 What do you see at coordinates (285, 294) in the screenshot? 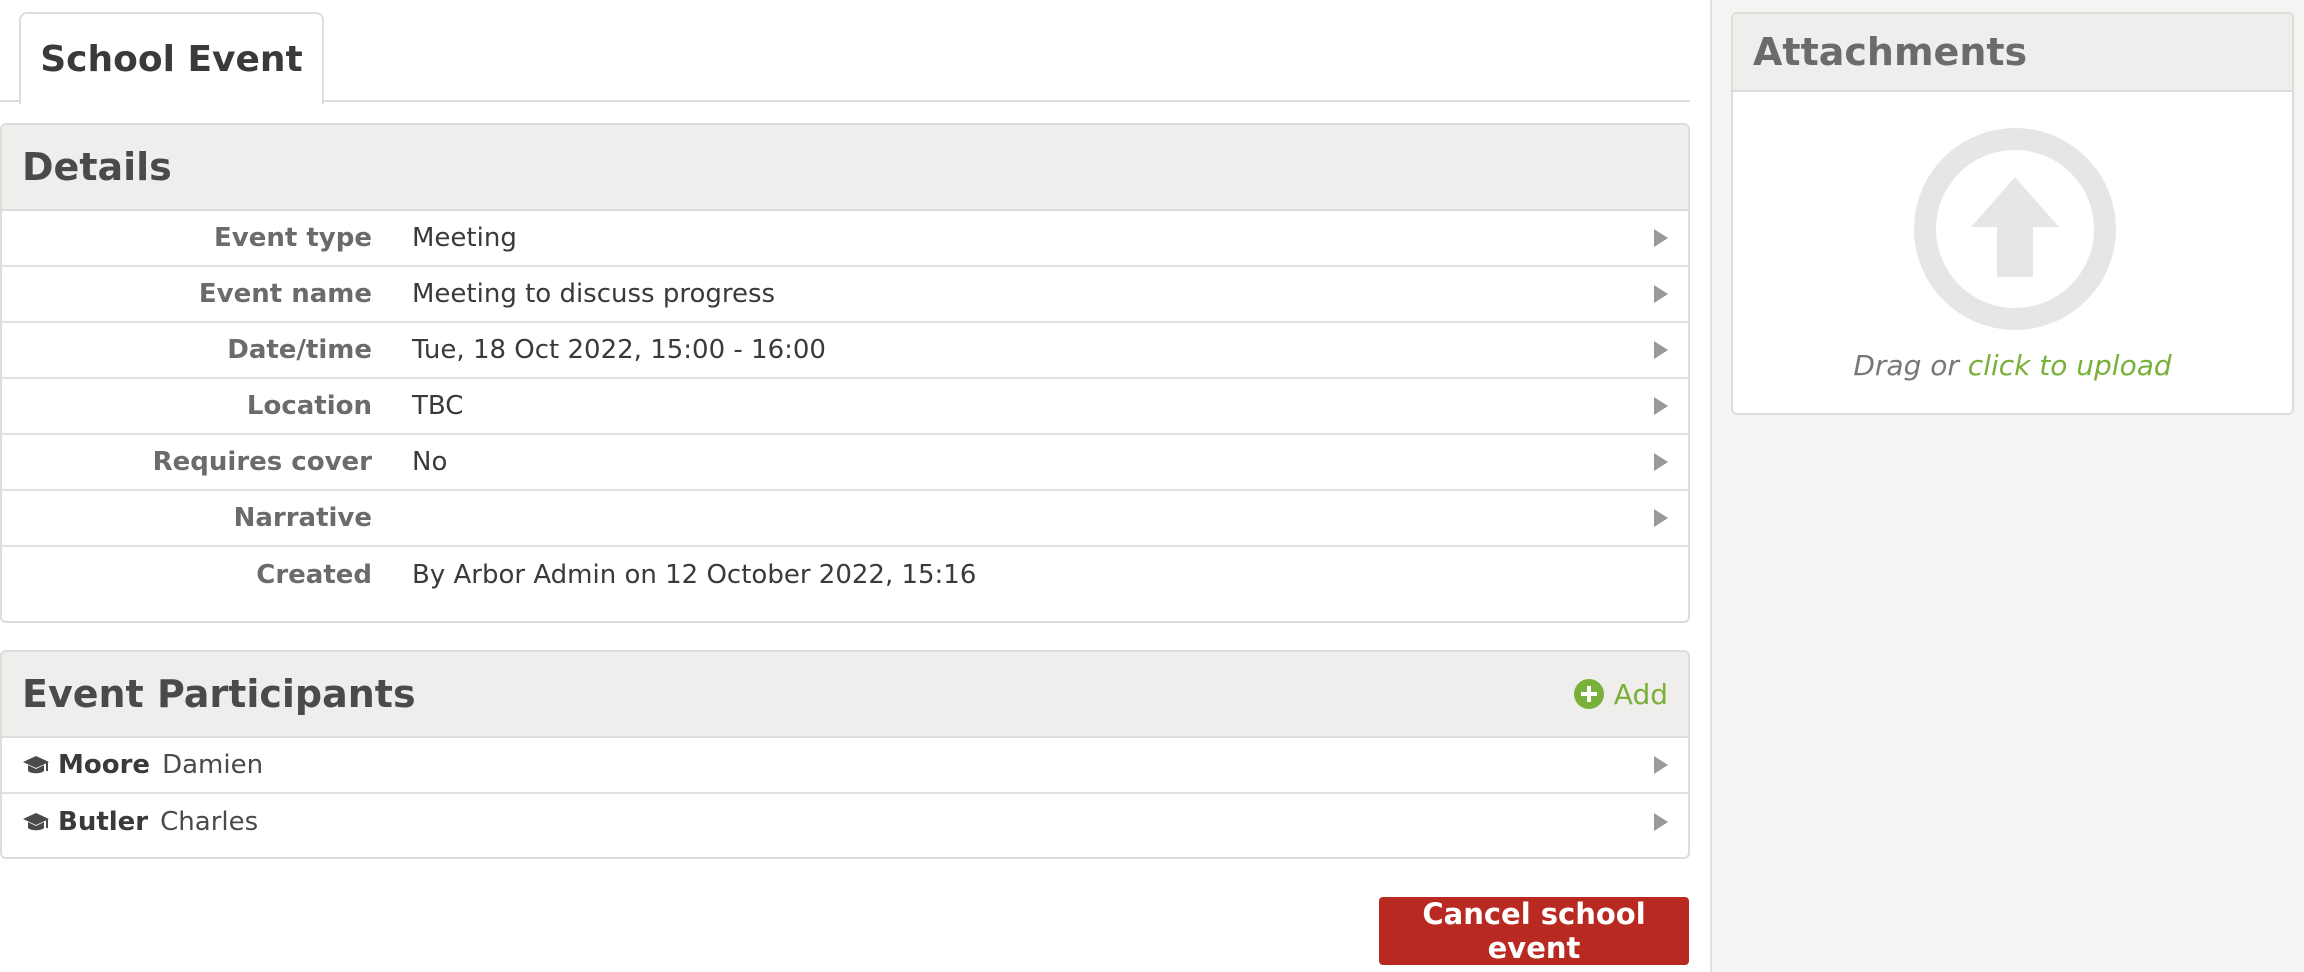
I see `detail-label: Event name` at bounding box center [285, 294].